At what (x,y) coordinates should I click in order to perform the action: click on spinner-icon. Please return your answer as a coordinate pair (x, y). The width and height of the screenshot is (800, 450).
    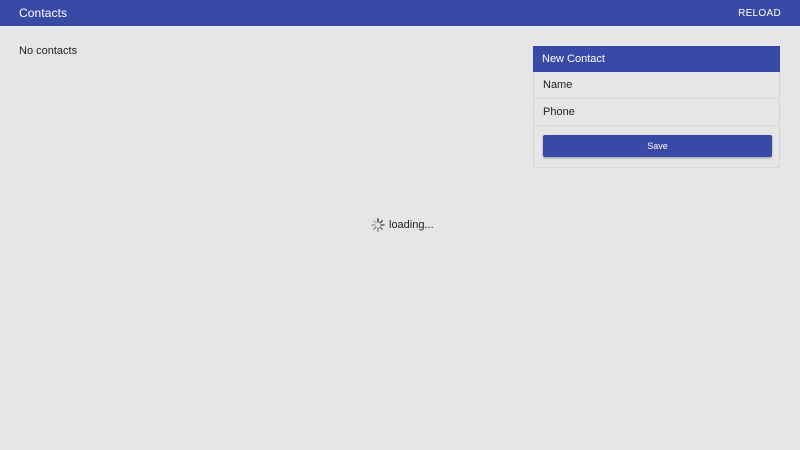
    Looking at the image, I should click on (378, 225).